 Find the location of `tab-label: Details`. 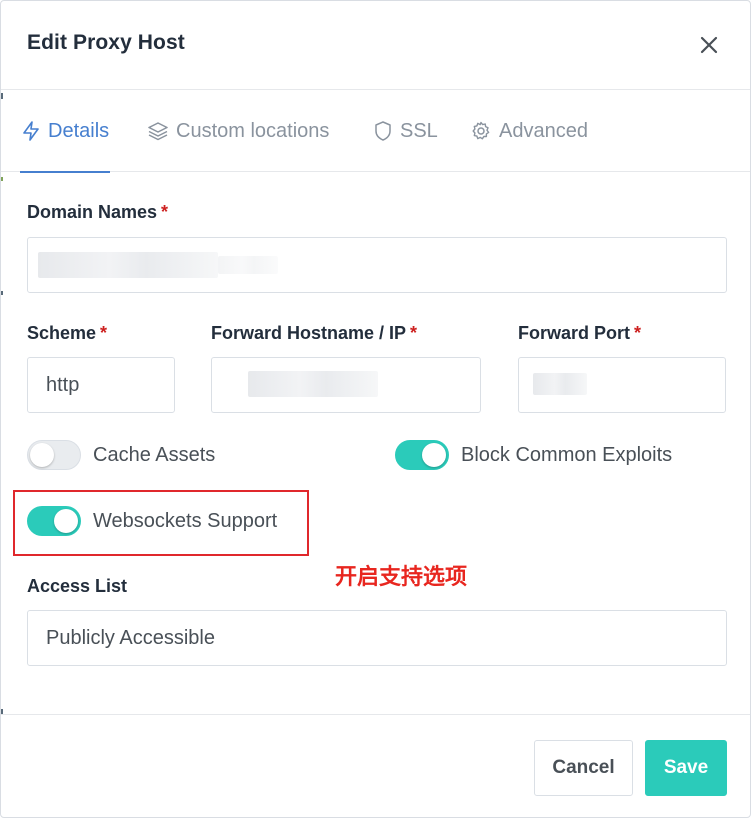

tab-label: Details is located at coordinates (79, 130).